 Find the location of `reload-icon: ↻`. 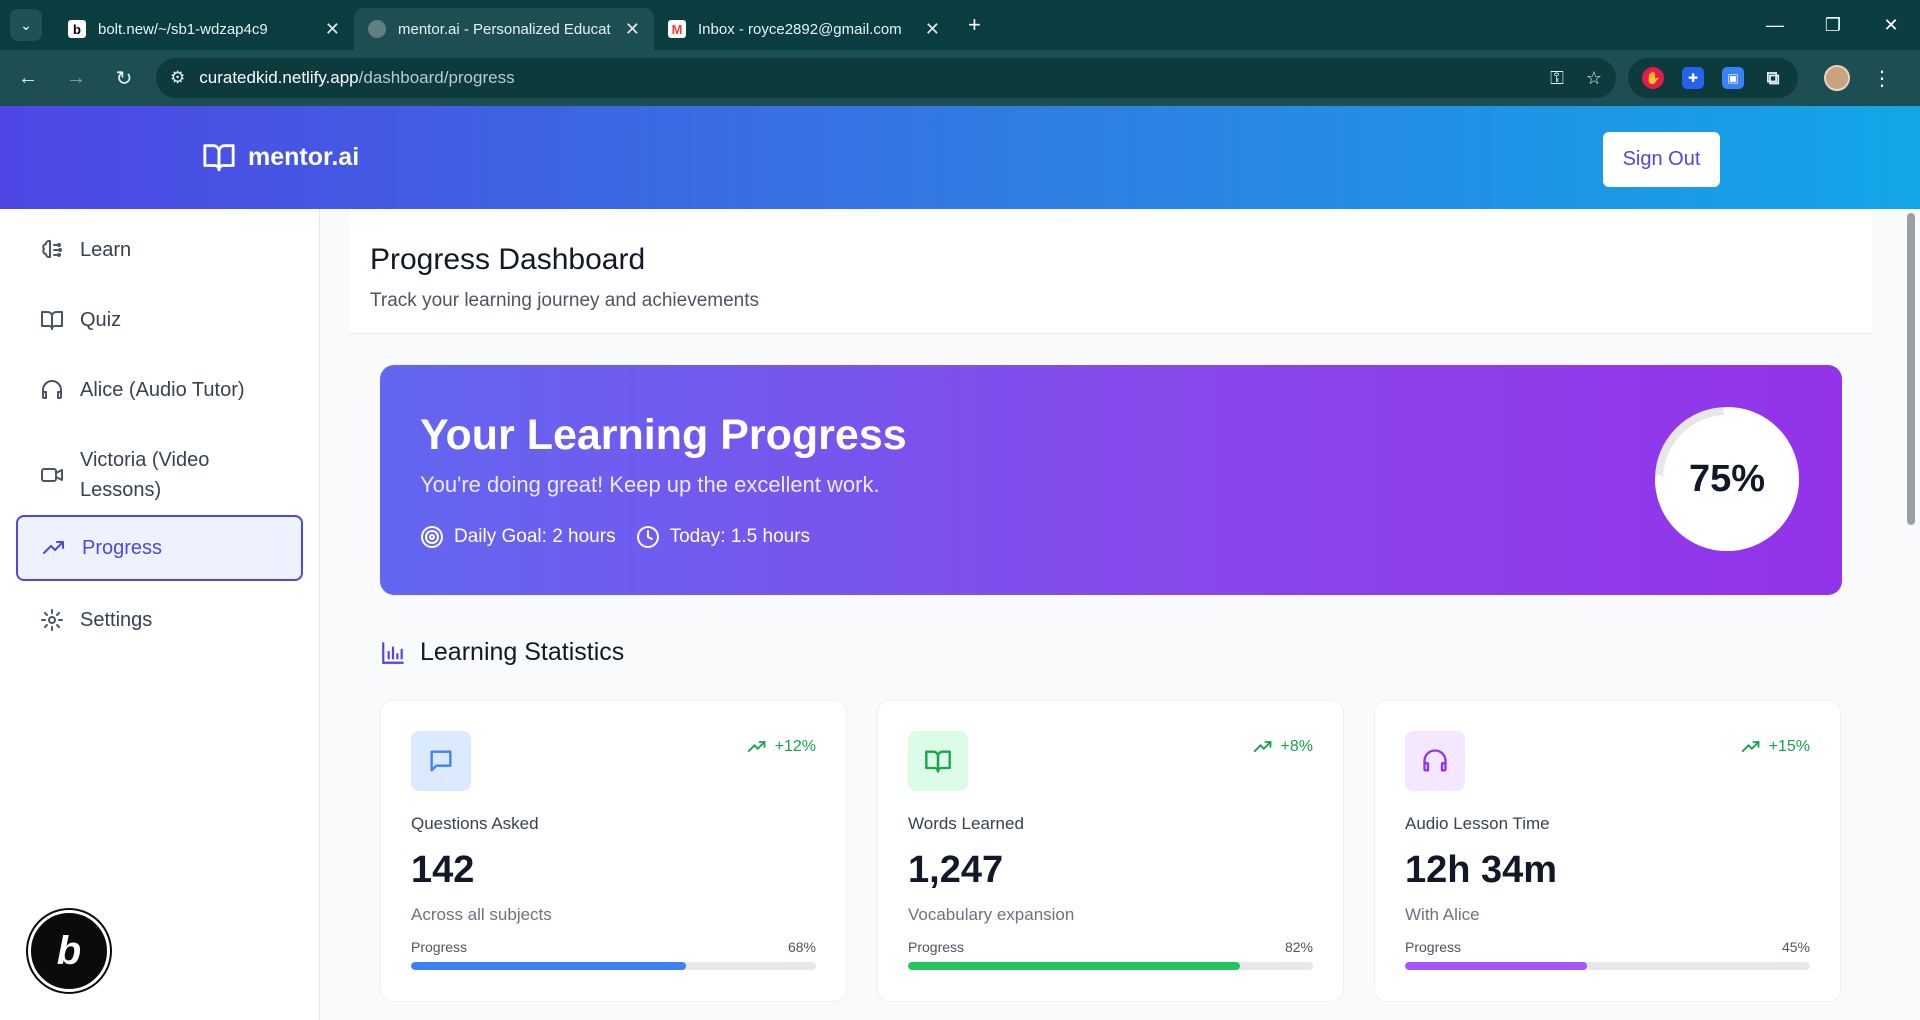

reload-icon: ↻ is located at coordinates (124, 78).